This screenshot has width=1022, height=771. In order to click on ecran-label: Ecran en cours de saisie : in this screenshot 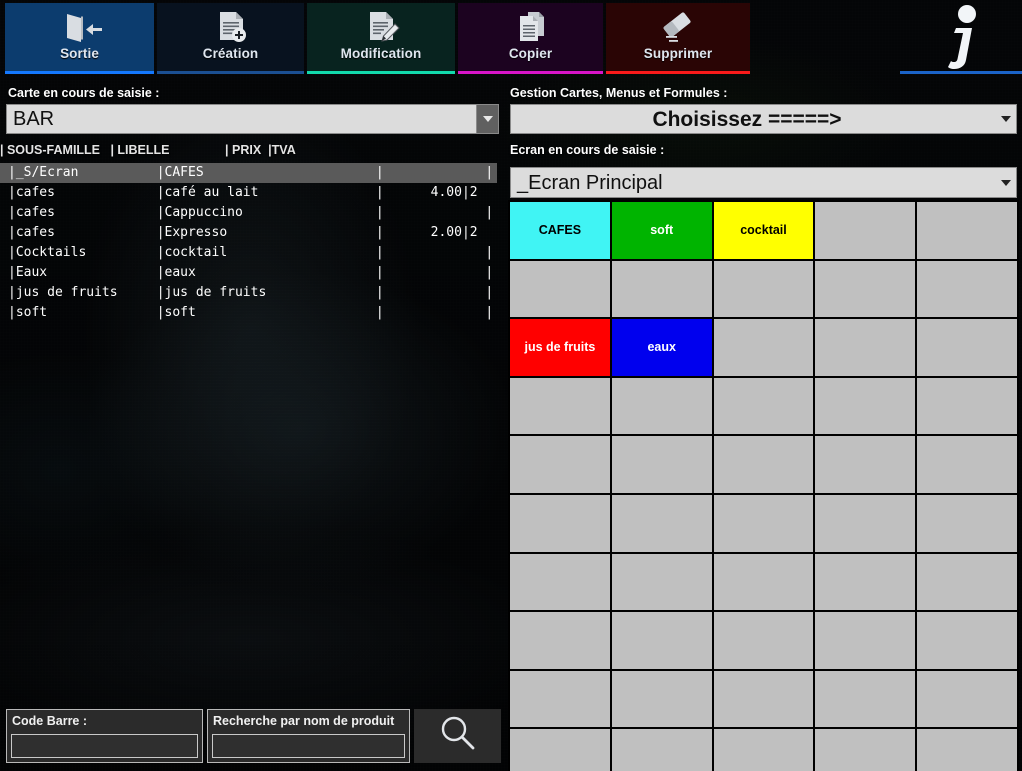, I will do `click(587, 150)`.